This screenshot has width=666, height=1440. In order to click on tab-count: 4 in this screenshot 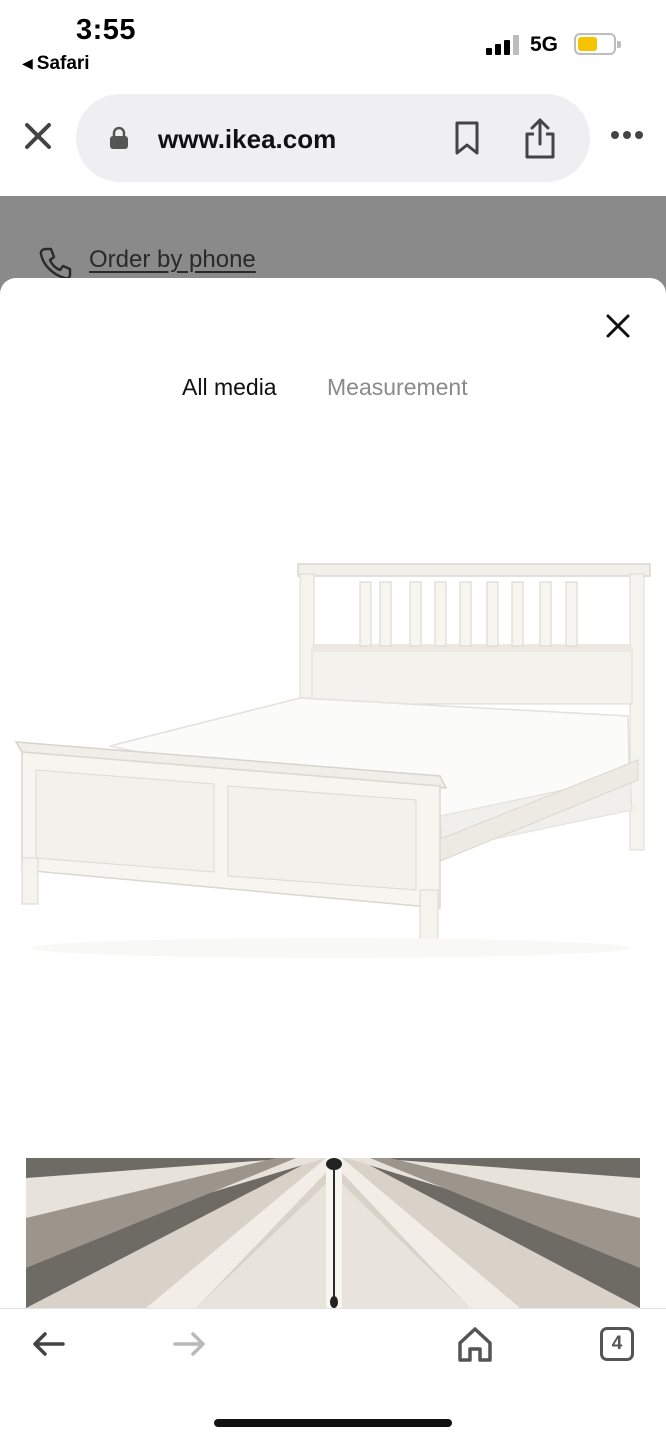, I will do `click(617, 1343)`.